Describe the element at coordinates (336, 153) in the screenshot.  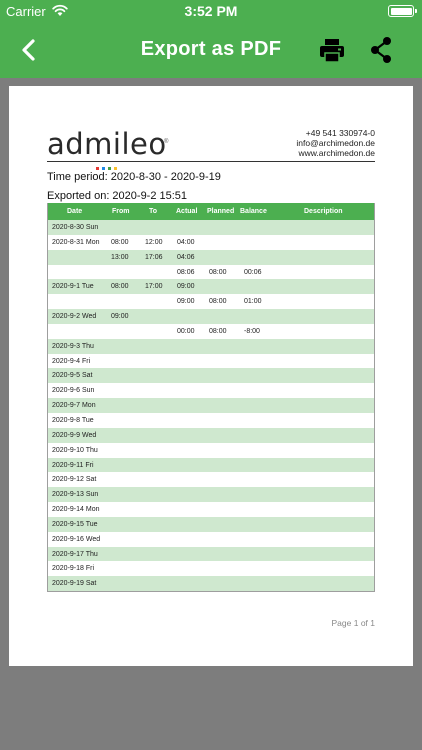
I see `contact-website: www.archimedon.de` at that location.